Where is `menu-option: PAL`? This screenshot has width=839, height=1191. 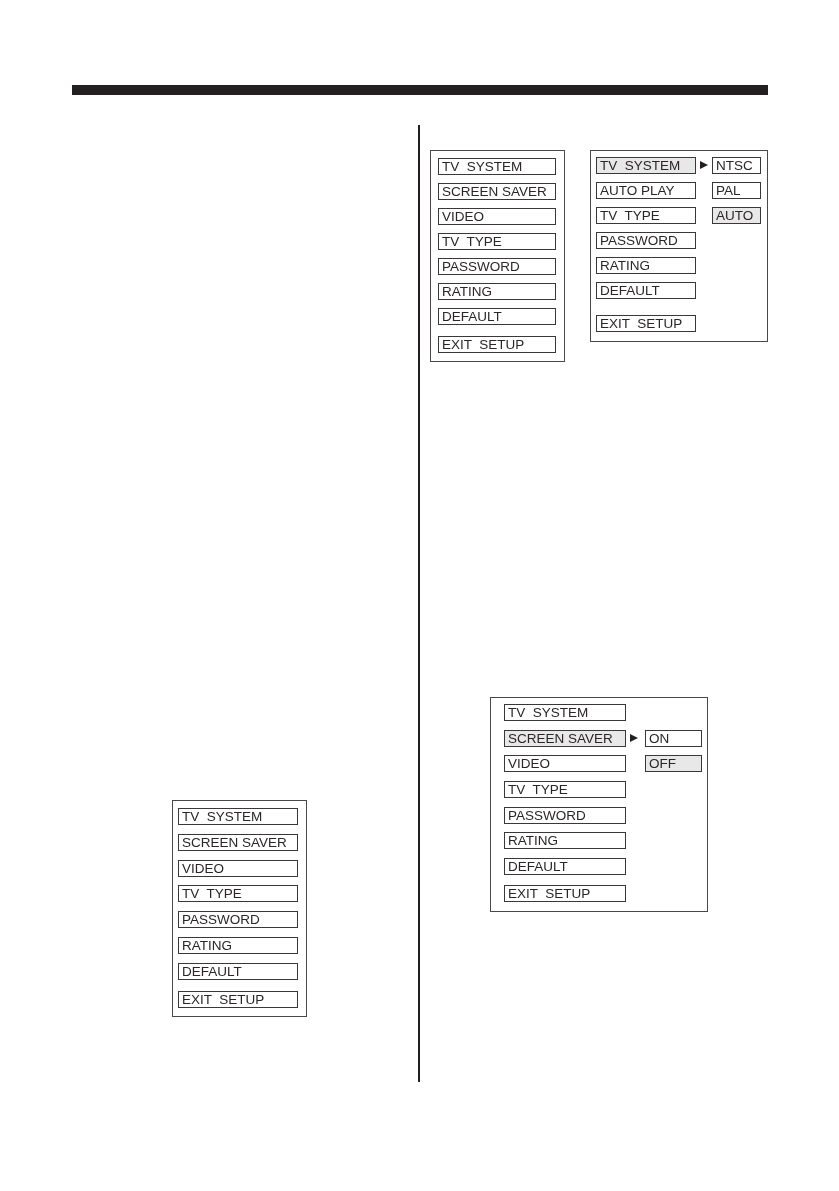 menu-option: PAL is located at coordinates (736, 190).